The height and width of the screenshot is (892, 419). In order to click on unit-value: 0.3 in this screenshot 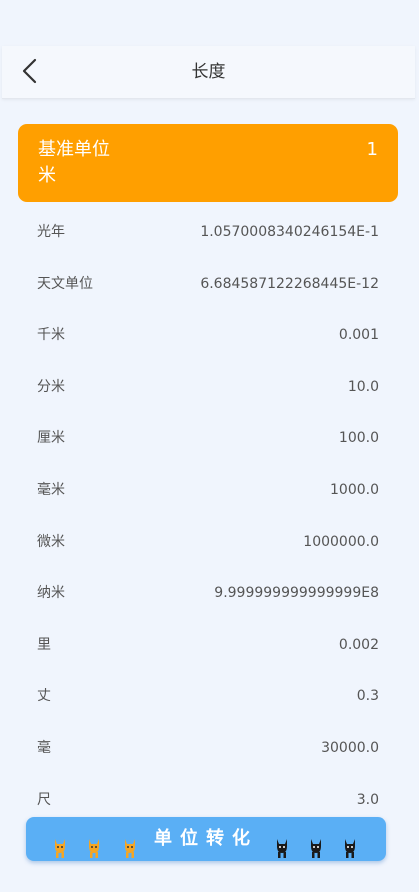, I will do `click(367, 696)`.